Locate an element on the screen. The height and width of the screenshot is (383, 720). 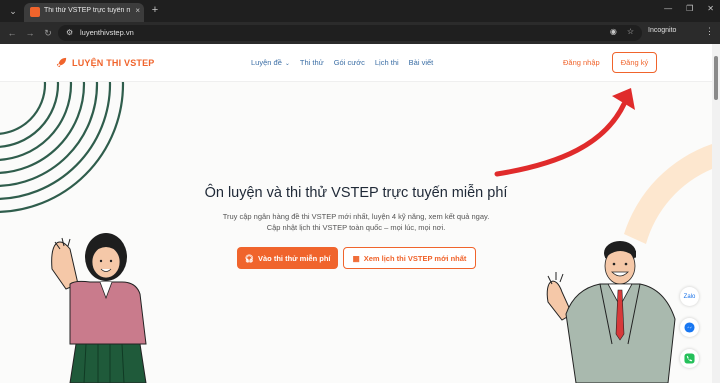
start-mock-test-button: 🎧︎ Vào thi thử miễn phí is located at coordinates (287, 258).